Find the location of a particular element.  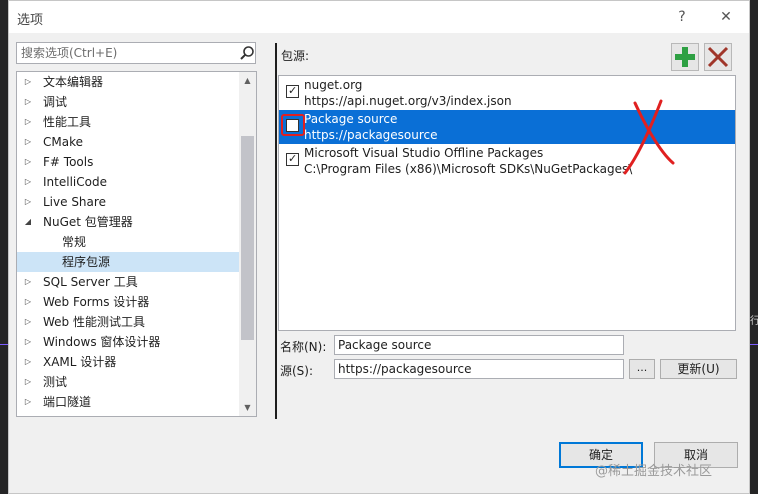

tree-item-label: Web 性能测试工具 is located at coordinates (94, 322).